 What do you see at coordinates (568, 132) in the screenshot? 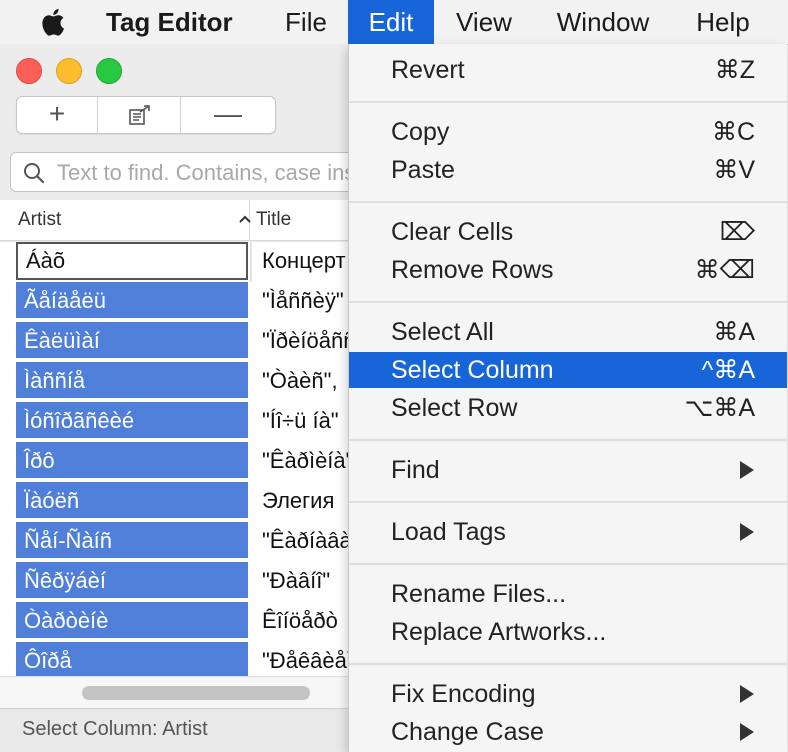
I see `menu-item-copy: Copy ⌘C` at bounding box center [568, 132].